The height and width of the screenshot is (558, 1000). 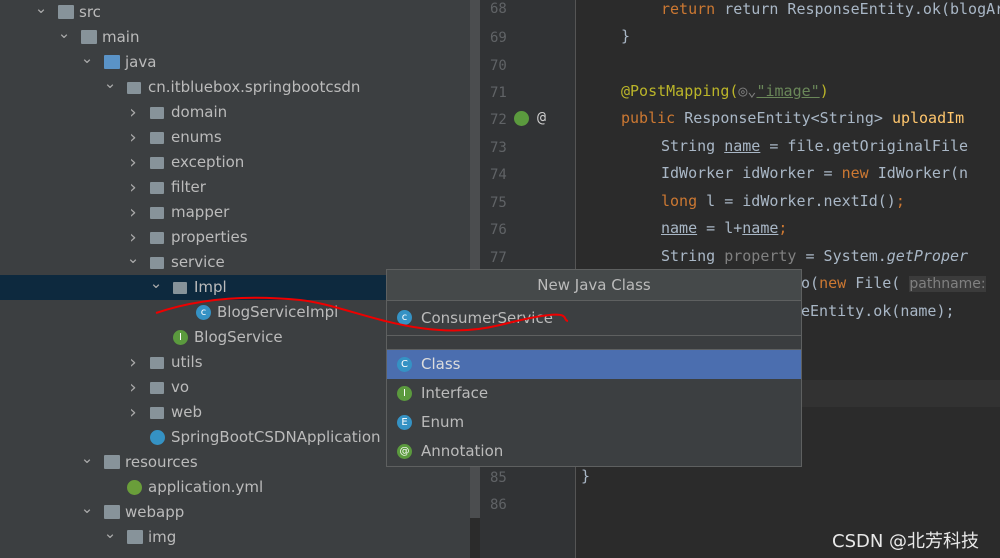 What do you see at coordinates (362, 314) in the screenshot?
I see `red-annotation-stroke` at bounding box center [362, 314].